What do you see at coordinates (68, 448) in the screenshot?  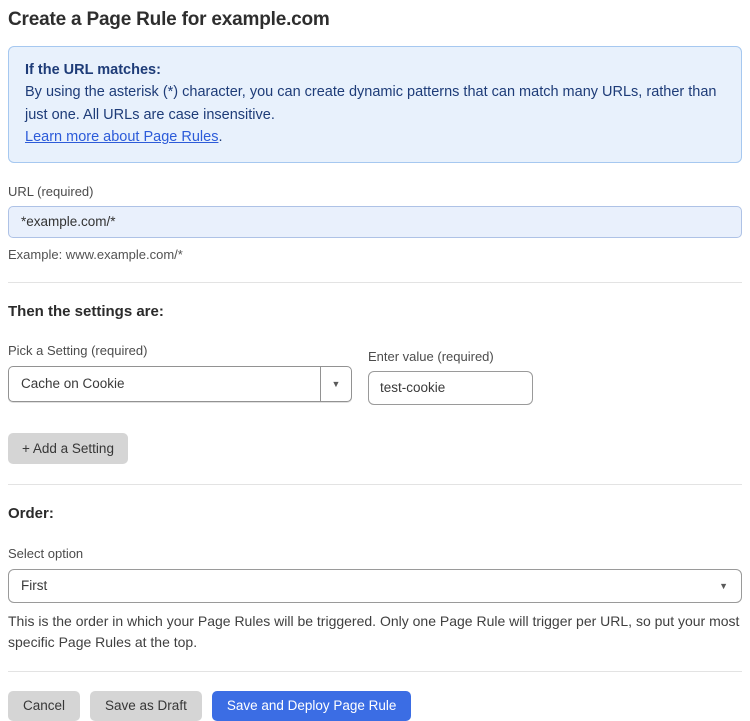 I see `add-setting-button: + Add a Setting` at bounding box center [68, 448].